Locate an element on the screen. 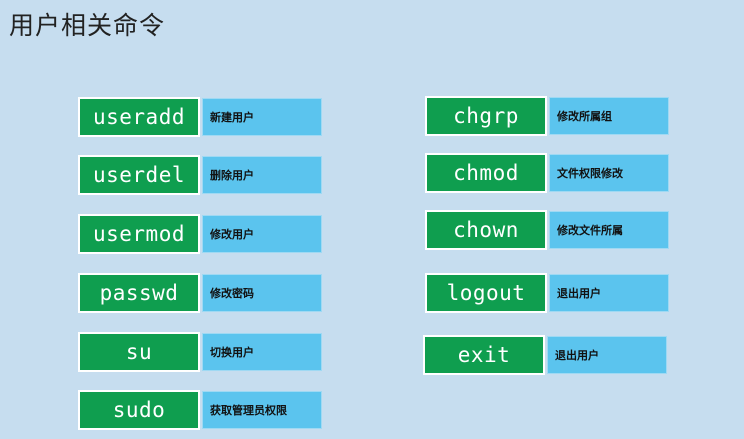 The image size is (744, 439). command-chown: chown is located at coordinates (486, 230).